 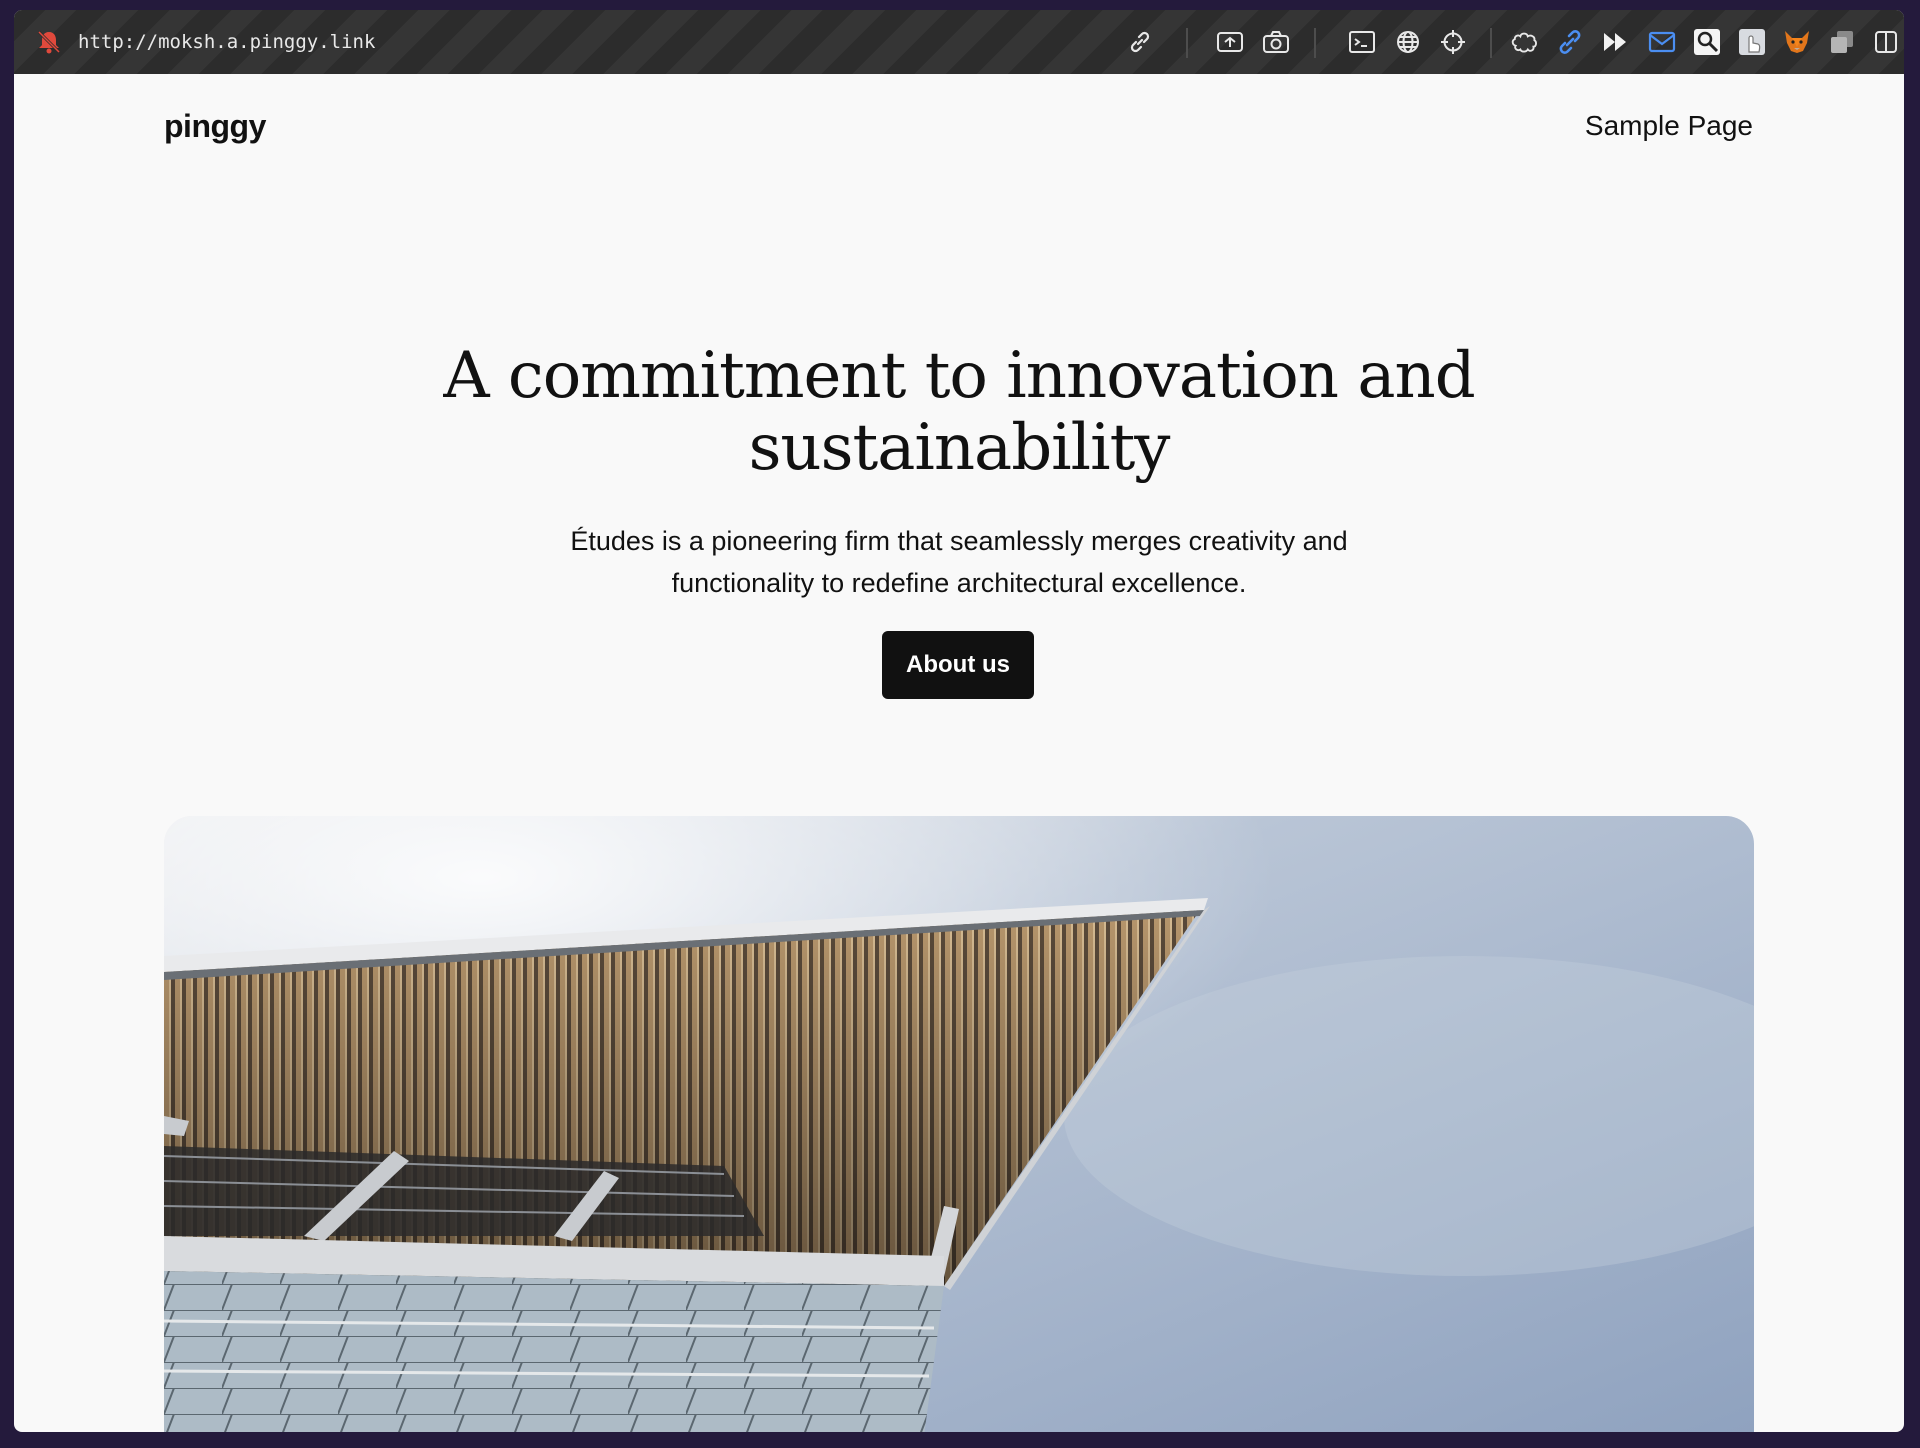 I want to click on globe-icon, so click(x=1408, y=42).